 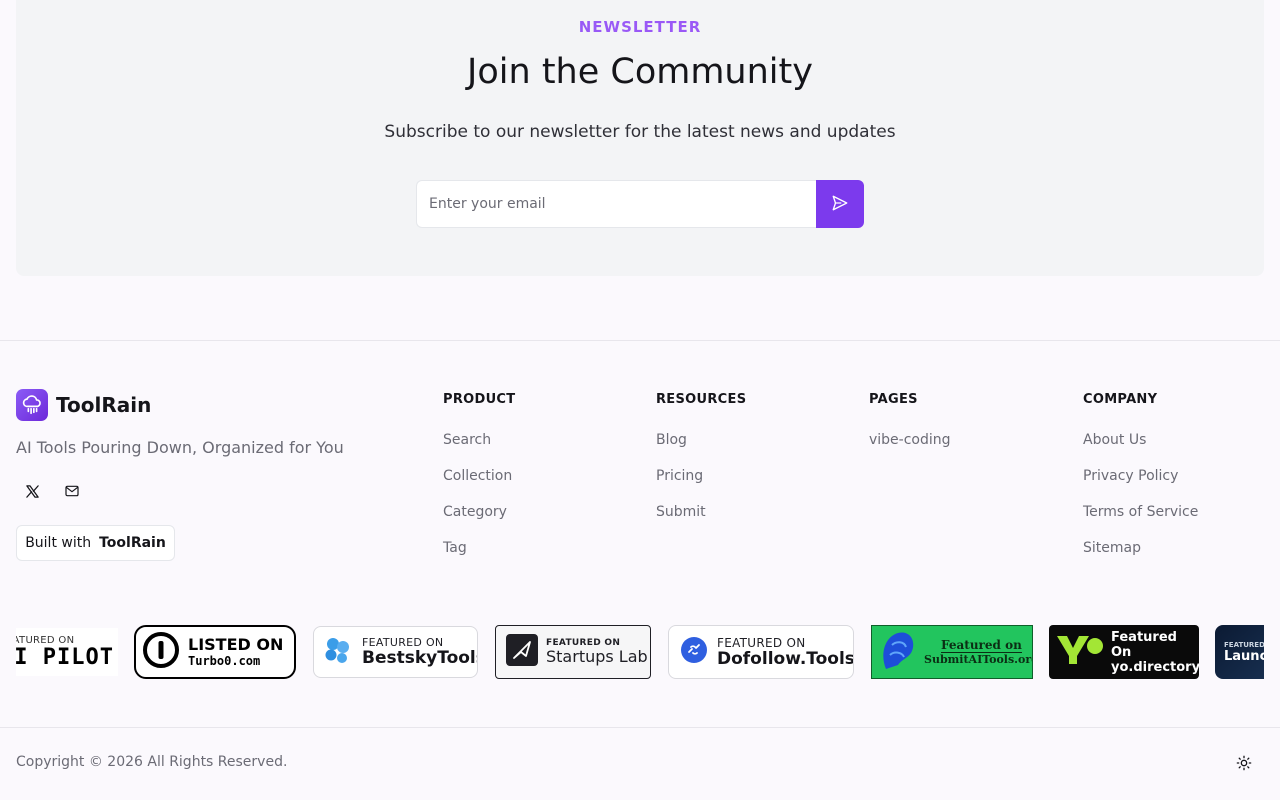 I want to click on social-links, so click(x=52, y=493).